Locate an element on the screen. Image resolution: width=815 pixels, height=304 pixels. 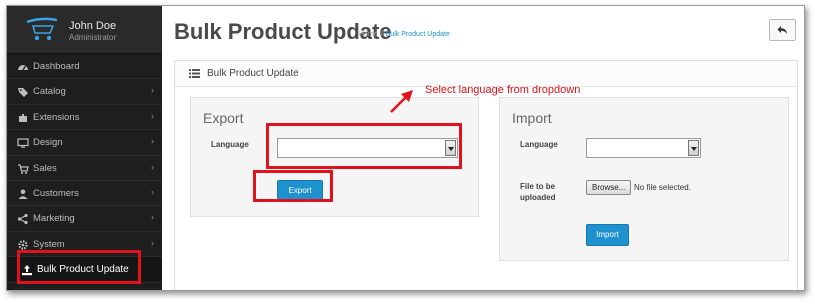
sidebar-item-label: System is located at coordinates (49, 244).